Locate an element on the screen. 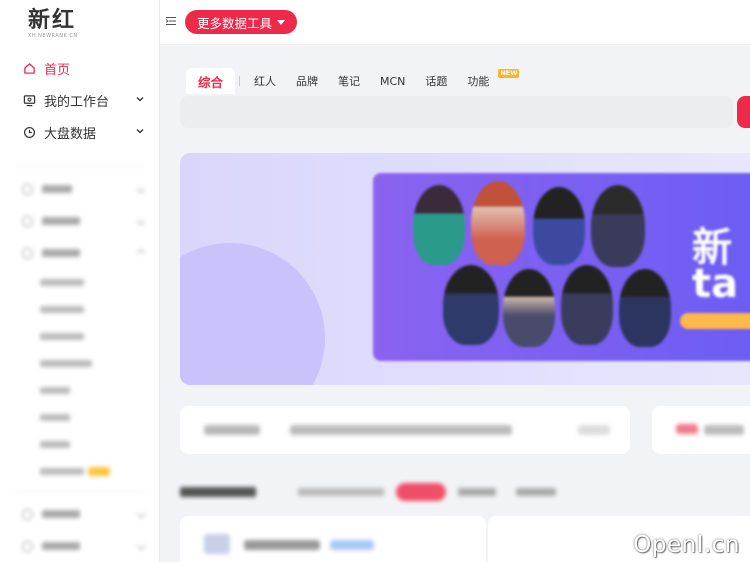 This screenshot has height=562, width=750. menu-collapse-icon is located at coordinates (171, 21).